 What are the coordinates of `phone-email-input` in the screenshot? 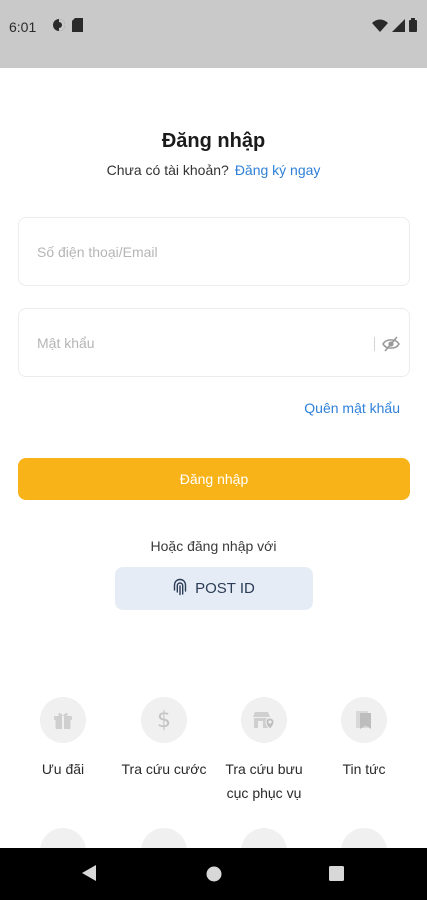 It's located at (207, 251).